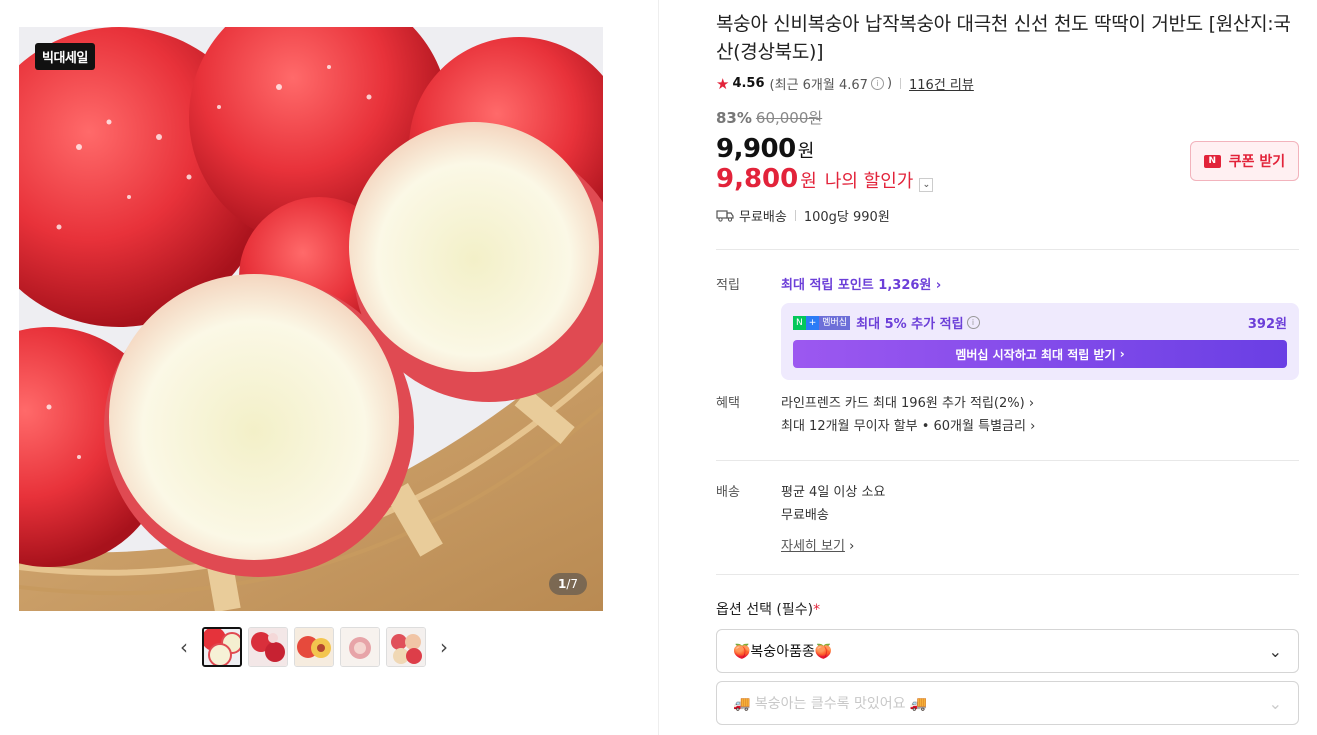  What do you see at coordinates (1007, 519) in the screenshot?
I see `delivery-row: 배송 평균 4일 이상 소요 무료배송 자세히 보기 ›` at bounding box center [1007, 519].